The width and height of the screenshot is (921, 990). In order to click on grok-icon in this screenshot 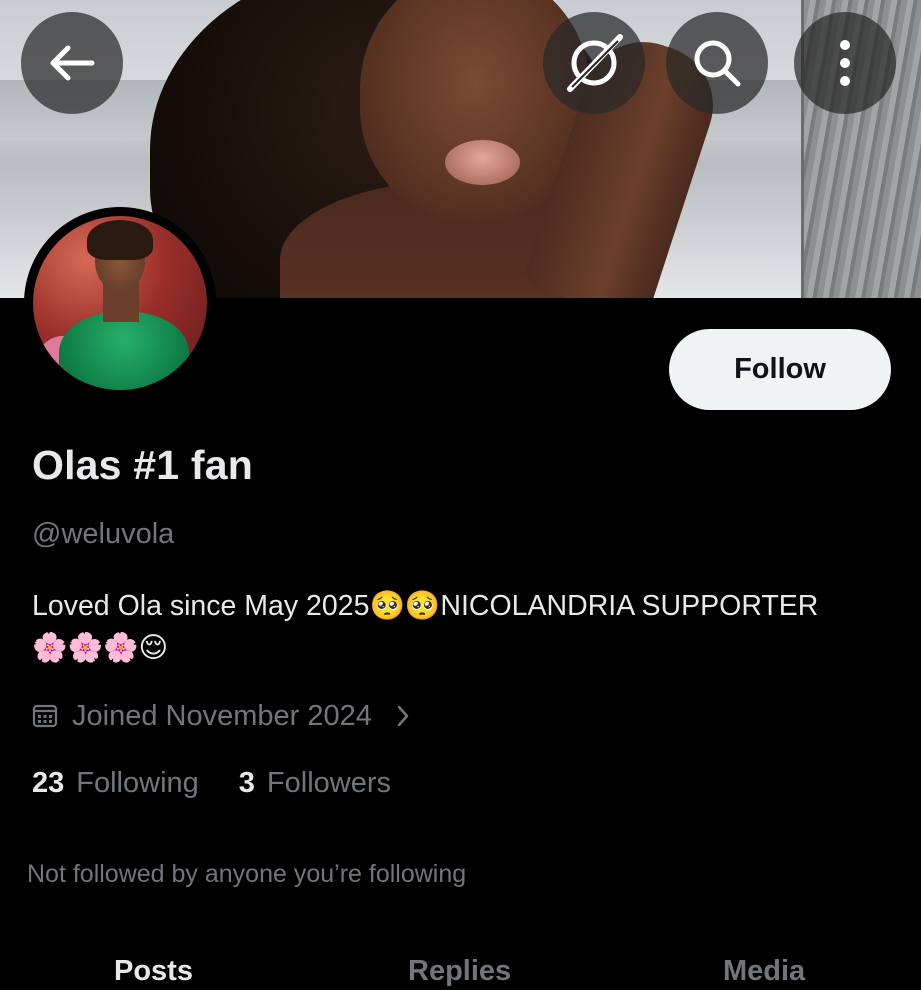, I will do `click(595, 63)`.